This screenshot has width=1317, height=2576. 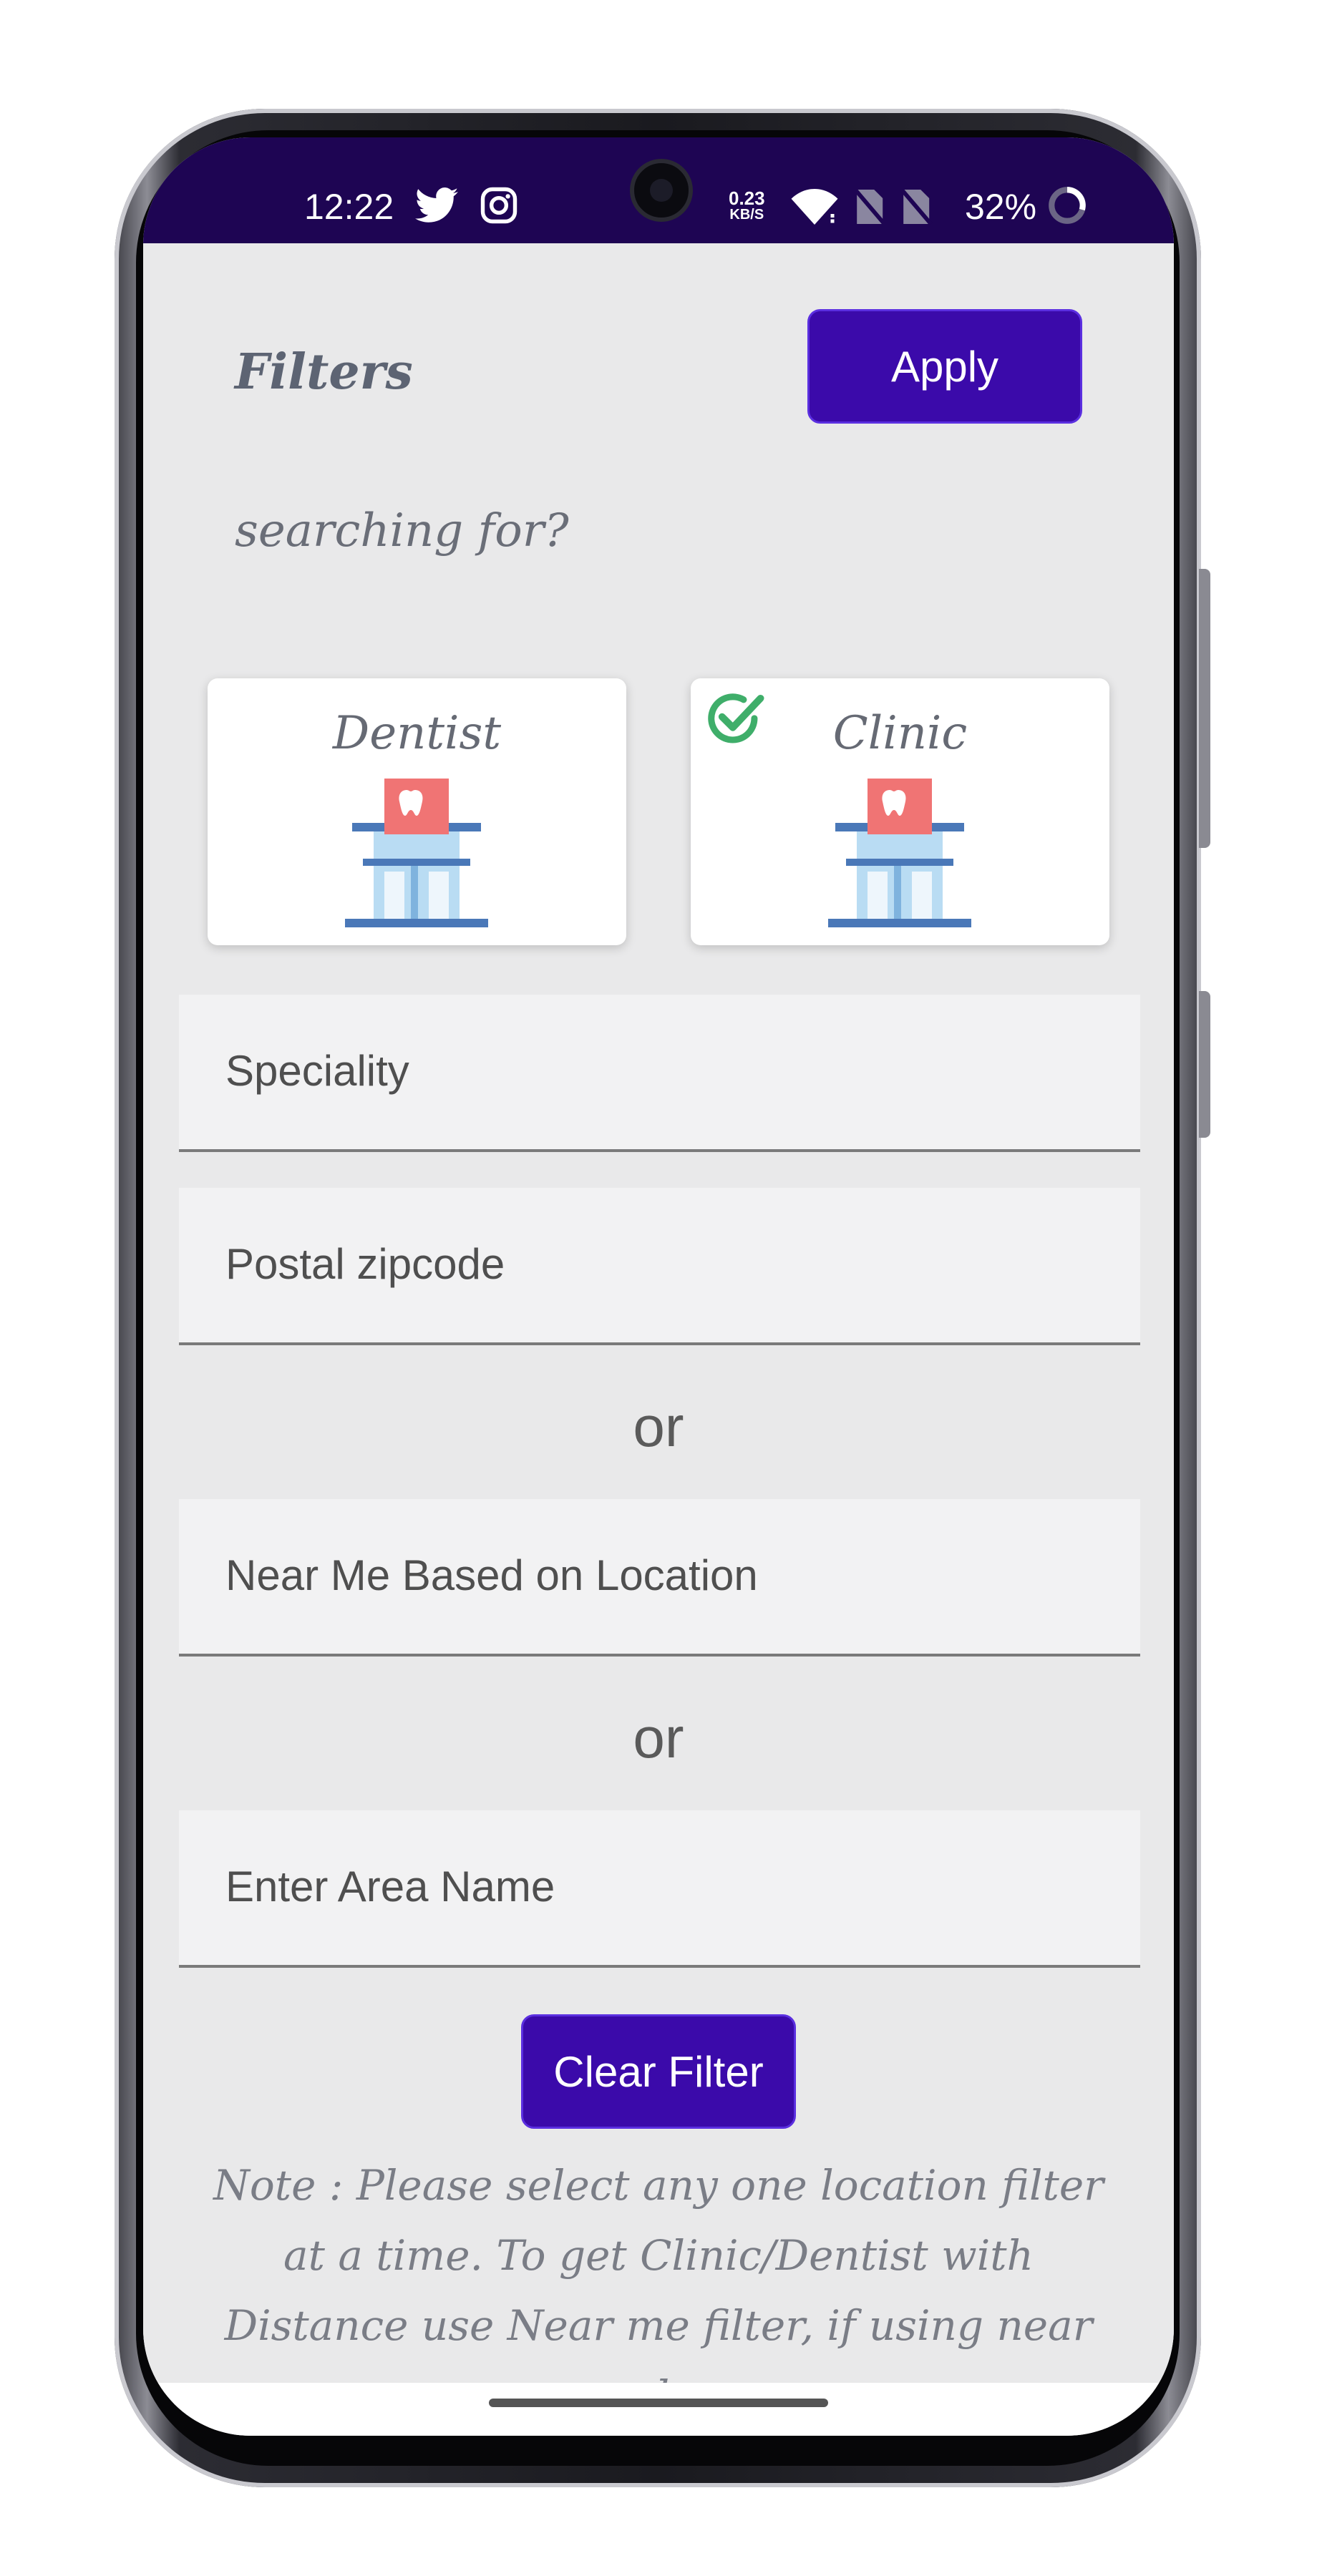 What do you see at coordinates (349, 207) in the screenshot?
I see `status-time: 12:22` at bounding box center [349, 207].